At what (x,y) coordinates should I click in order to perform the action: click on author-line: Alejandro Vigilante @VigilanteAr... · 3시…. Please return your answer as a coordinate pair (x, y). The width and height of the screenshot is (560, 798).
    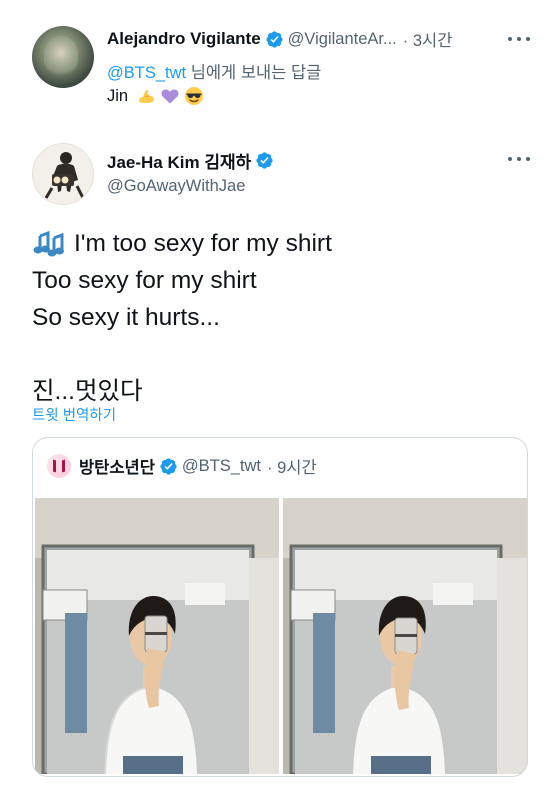
    Looking at the image, I should click on (279, 39).